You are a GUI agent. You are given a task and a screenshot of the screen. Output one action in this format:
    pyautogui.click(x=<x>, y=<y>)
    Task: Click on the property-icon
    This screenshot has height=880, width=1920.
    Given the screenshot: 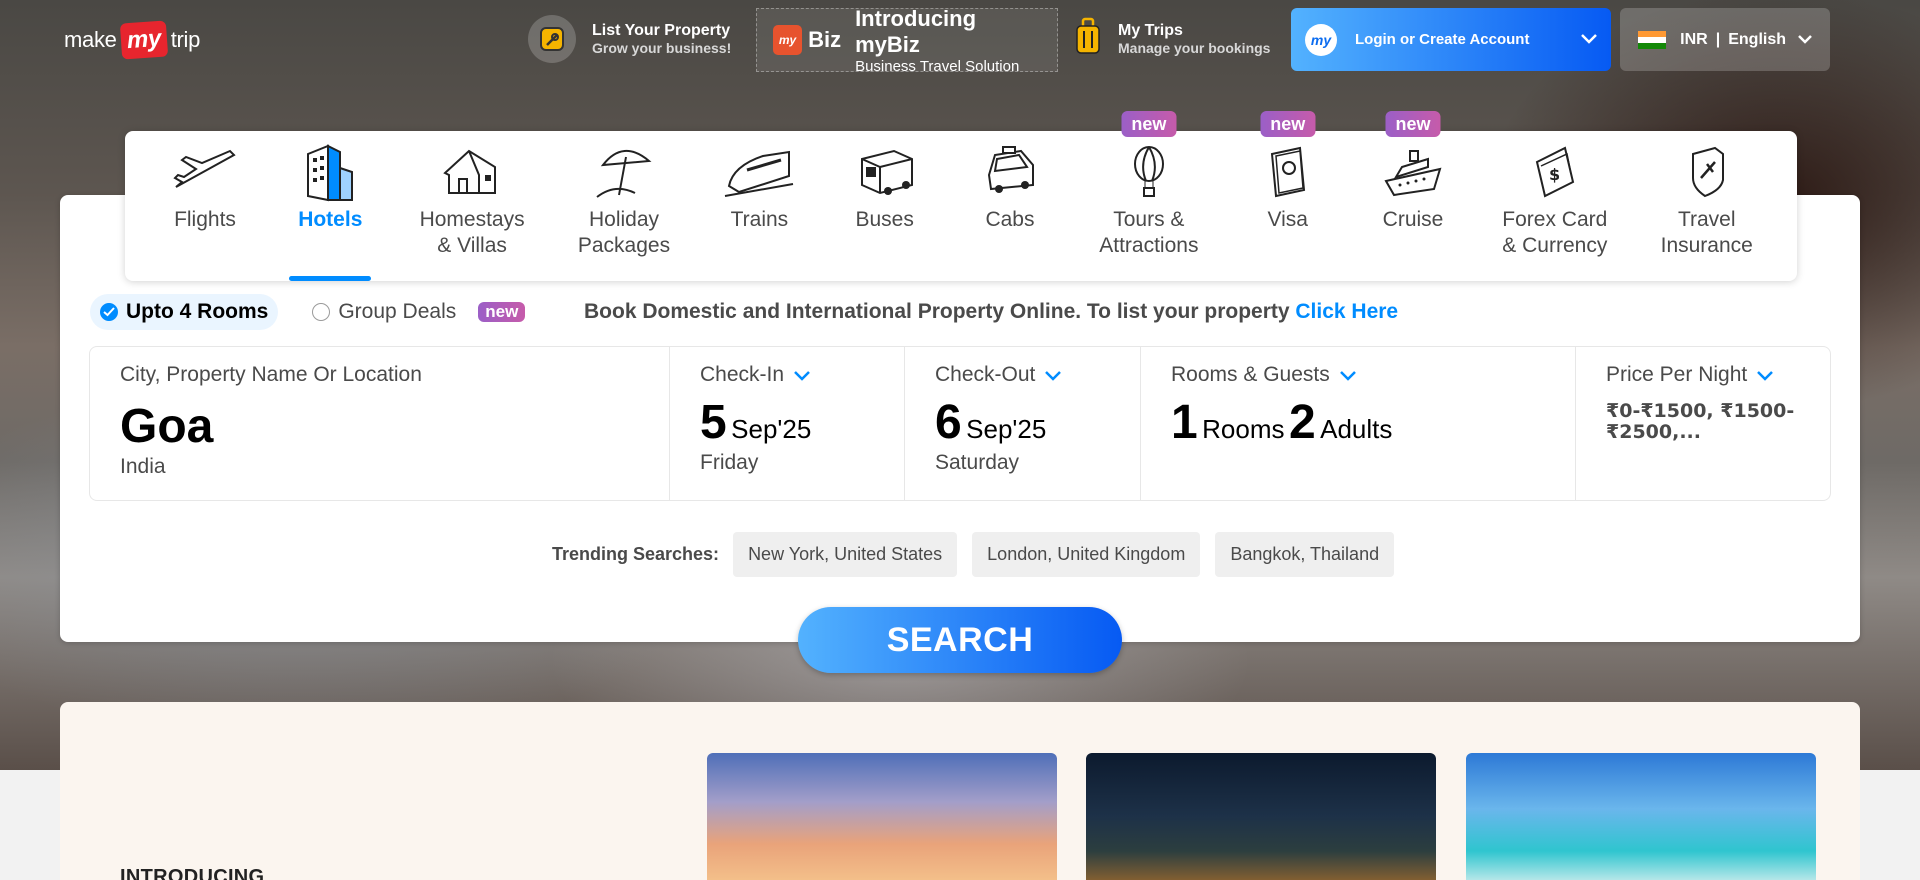 What is the action you would take?
    pyautogui.click(x=552, y=39)
    